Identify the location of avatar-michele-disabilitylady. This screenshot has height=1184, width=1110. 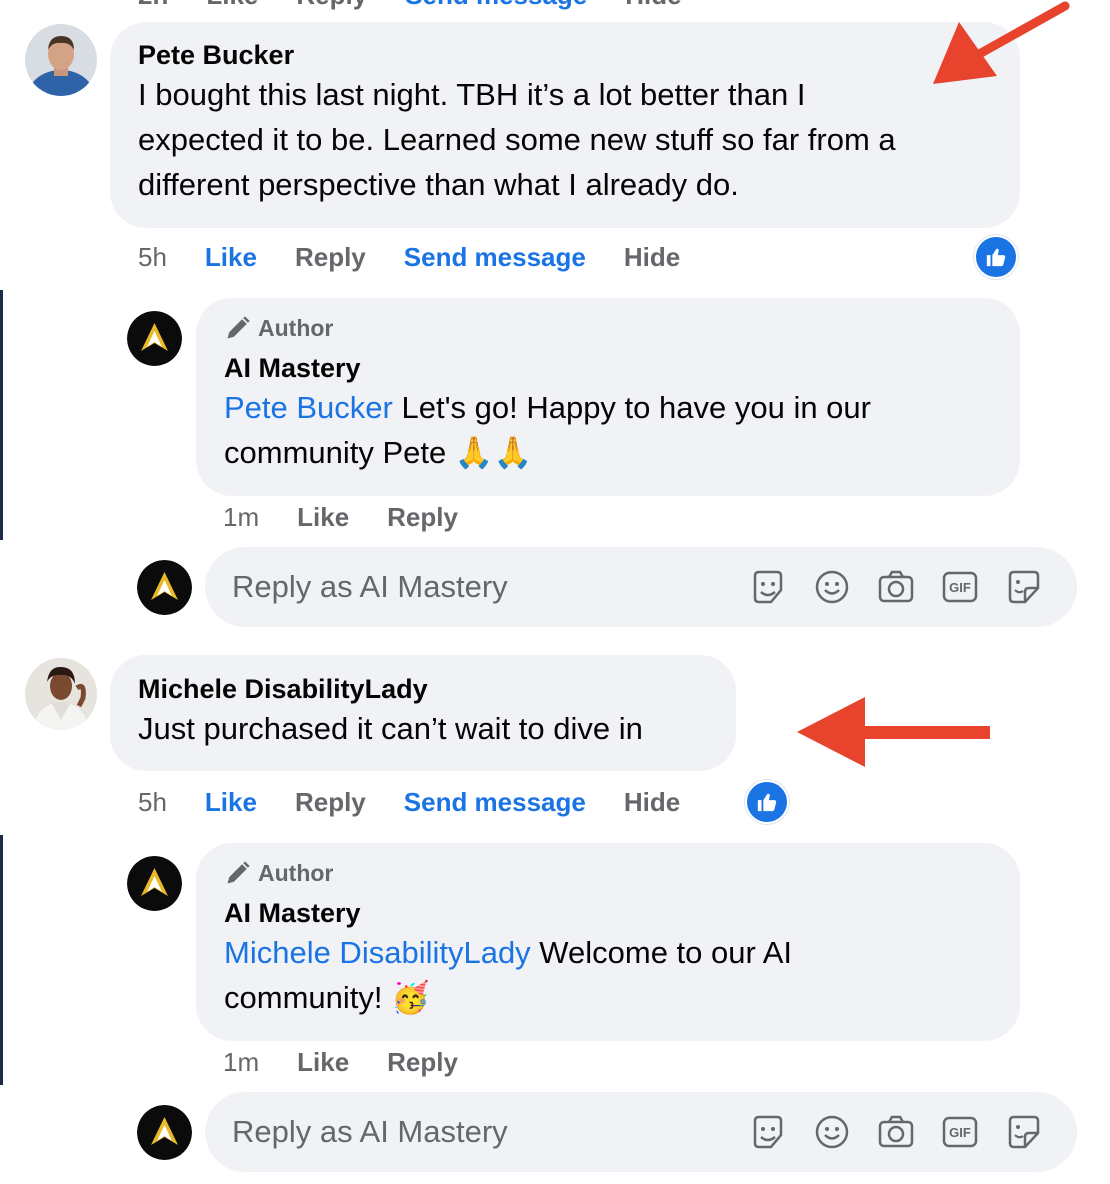
(61, 694).